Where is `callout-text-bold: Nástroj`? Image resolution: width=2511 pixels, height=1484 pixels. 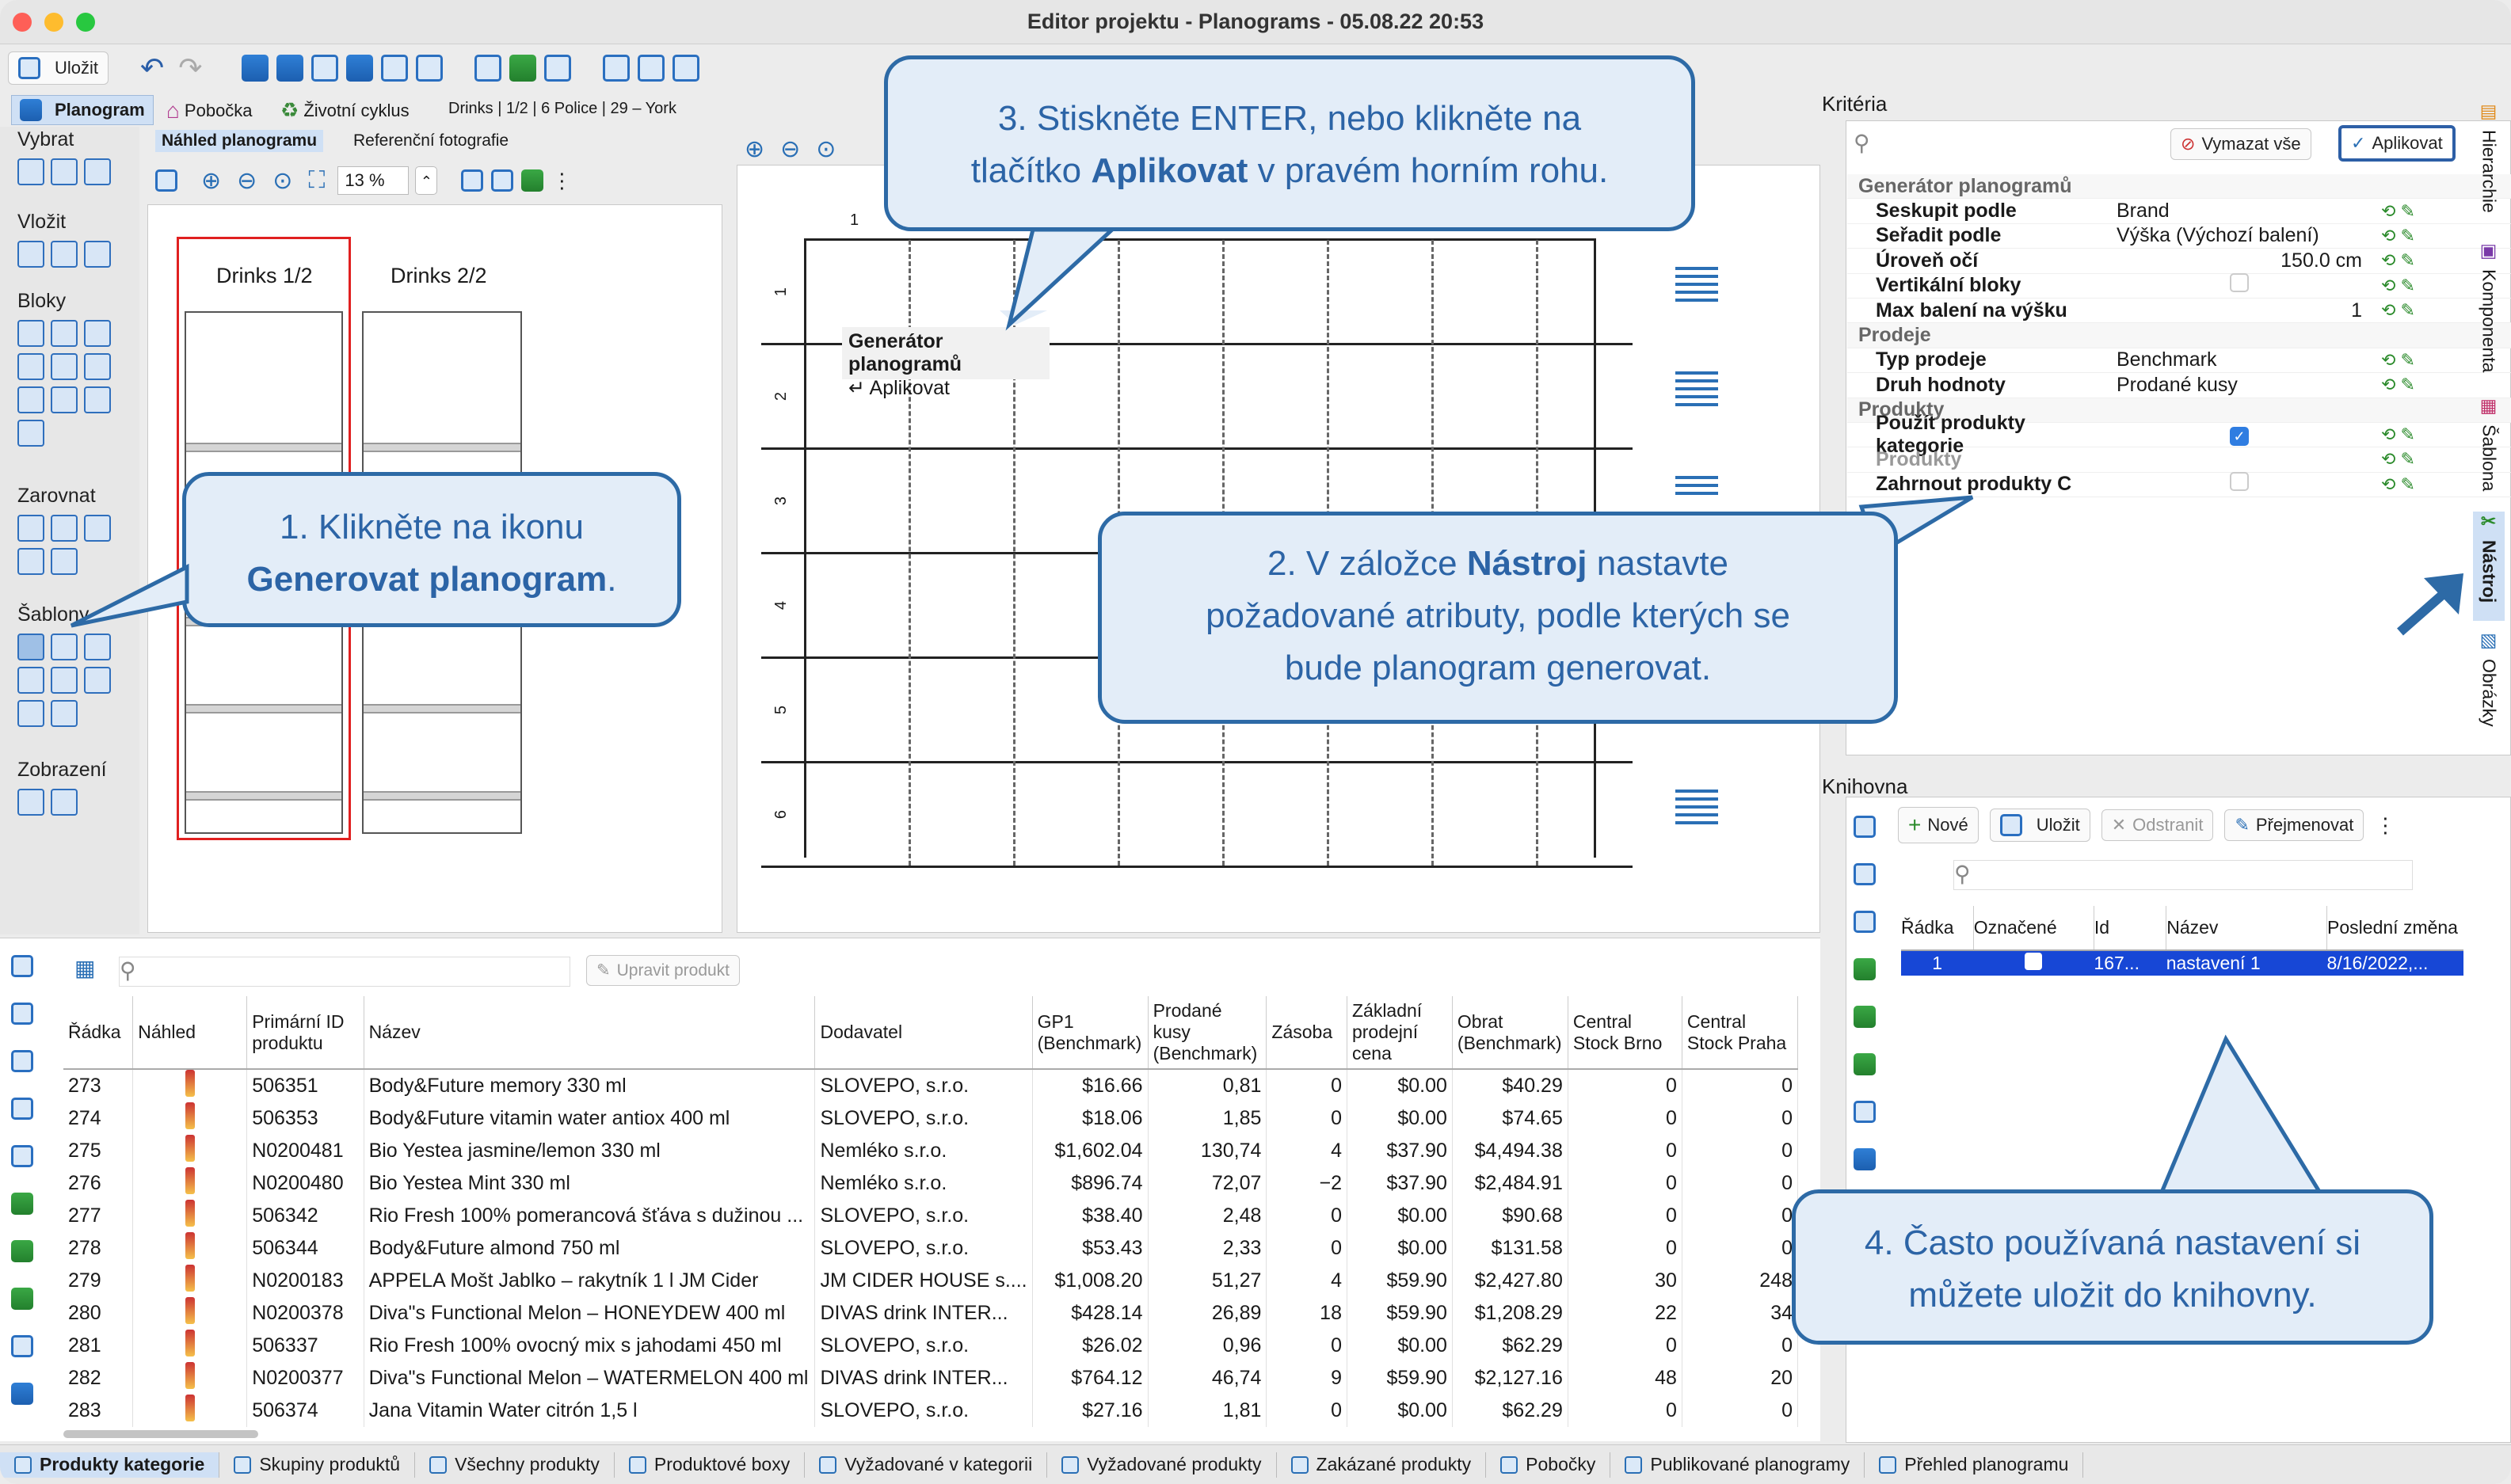
callout-text-bold: Nástroj is located at coordinates (1526, 563).